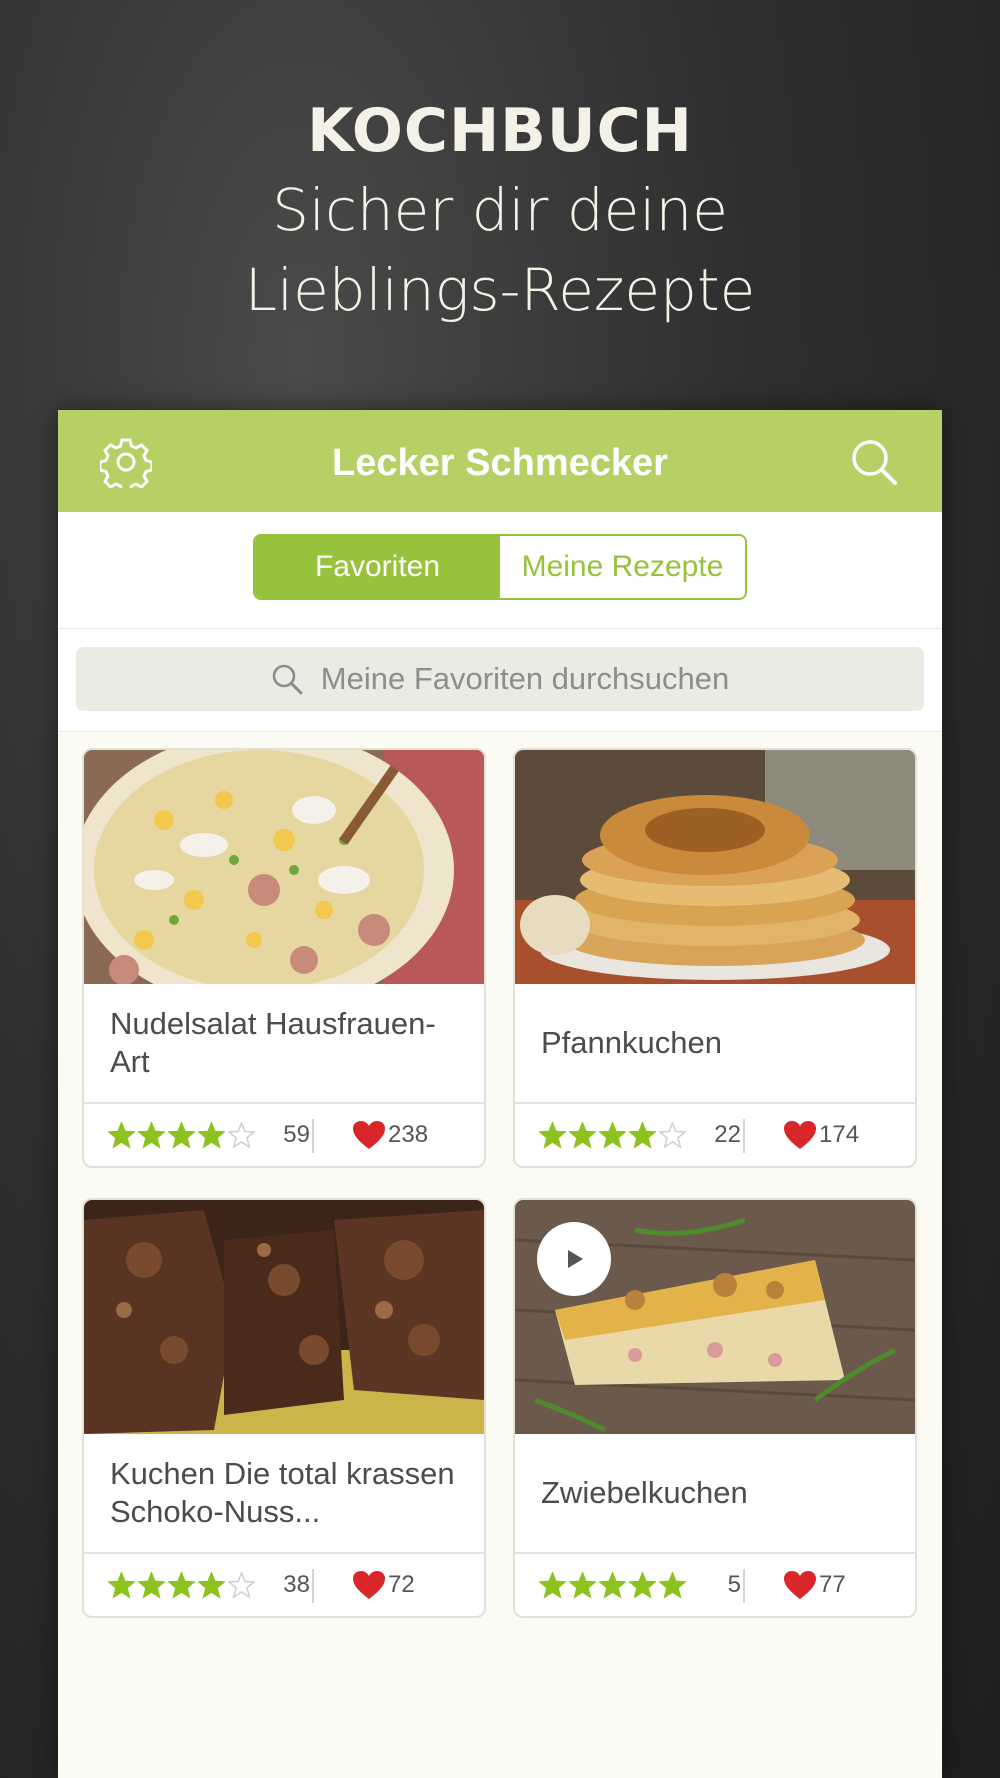 This screenshot has width=1000, height=1778. Describe the element at coordinates (727, 1134) in the screenshot. I see `rating-count: 22` at that location.